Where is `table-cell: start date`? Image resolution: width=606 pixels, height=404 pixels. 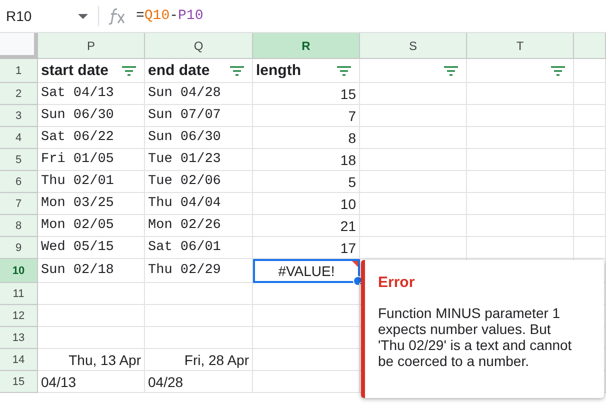
table-cell: start date is located at coordinates (91, 71).